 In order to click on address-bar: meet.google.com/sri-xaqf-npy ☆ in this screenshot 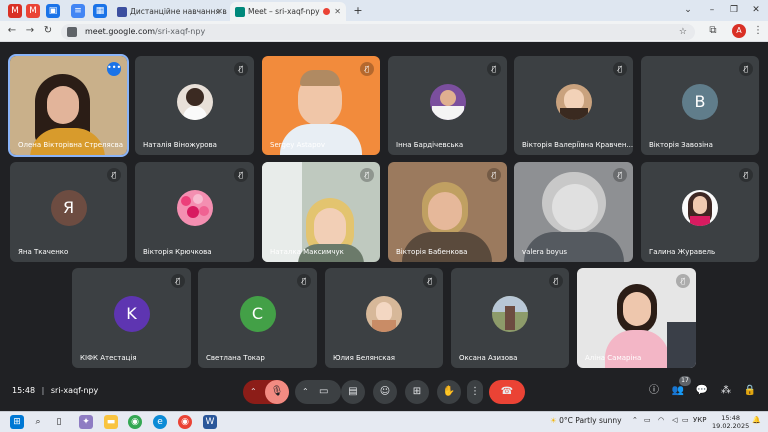, I will do `click(378, 32)`.